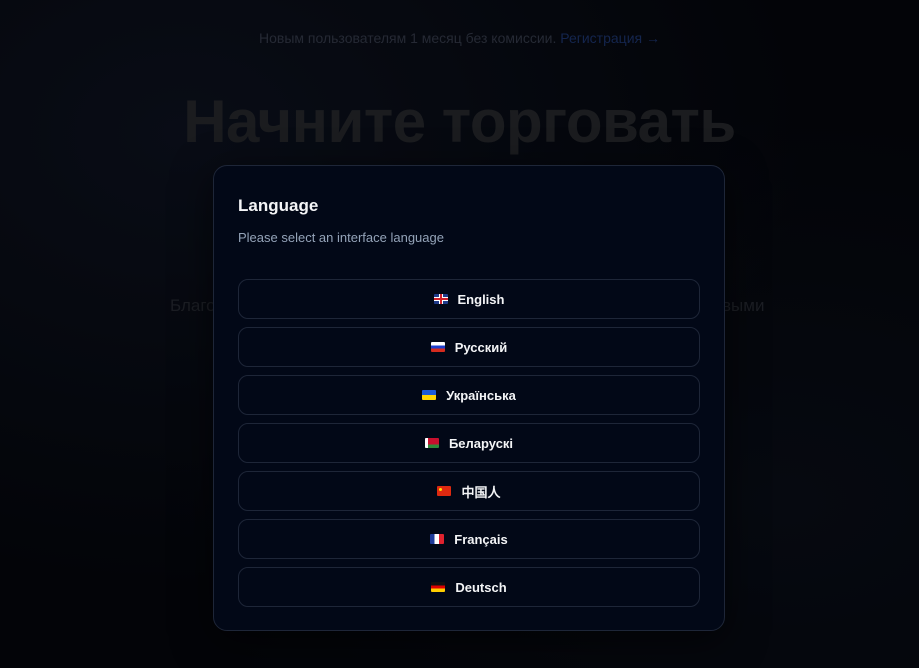 The height and width of the screenshot is (668, 919). What do you see at coordinates (481, 587) in the screenshot?
I see `language-label: Deutsch` at bounding box center [481, 587].